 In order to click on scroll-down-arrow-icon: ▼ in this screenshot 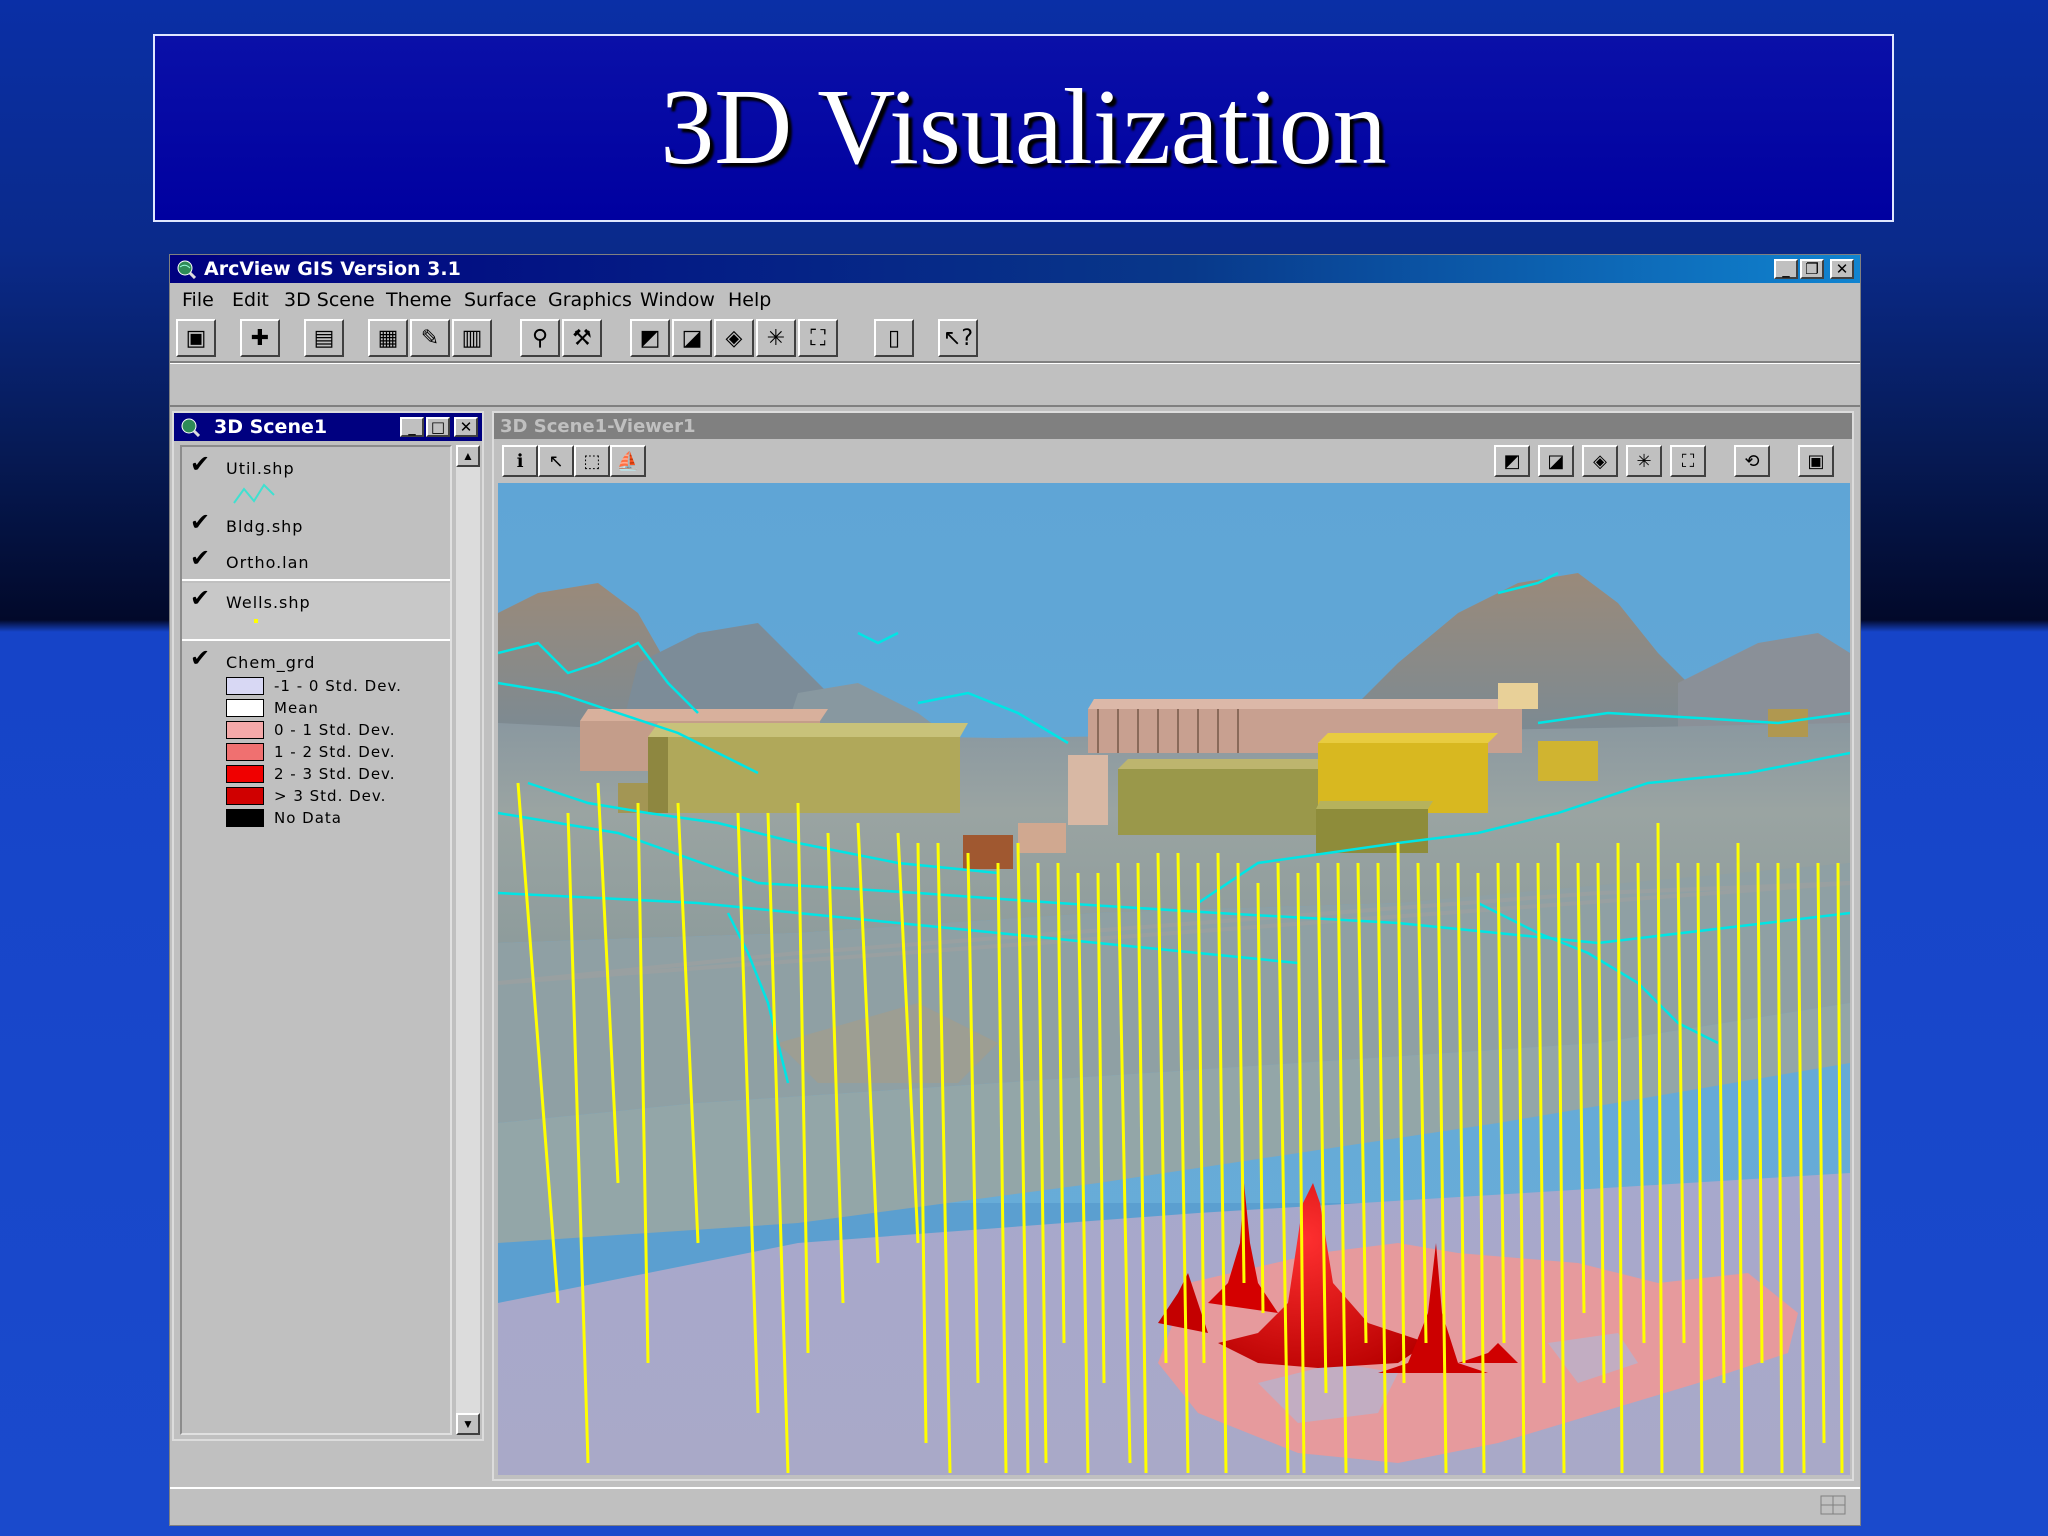, I will do `click(468, 1424)`.